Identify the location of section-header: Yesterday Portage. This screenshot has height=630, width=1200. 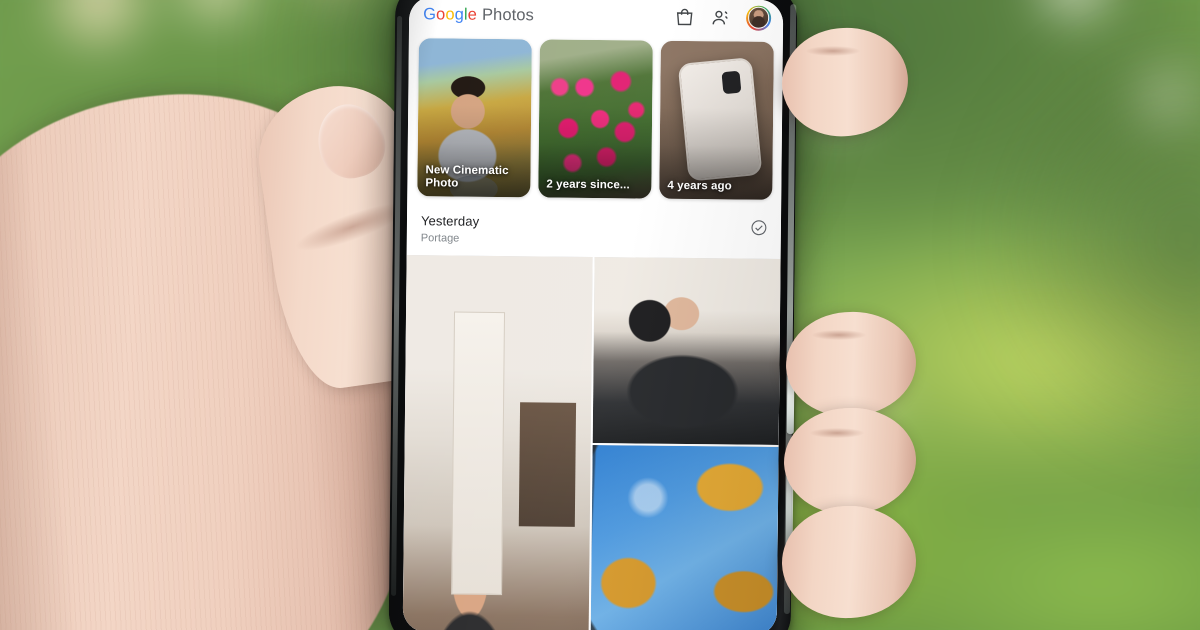
(594, 232).